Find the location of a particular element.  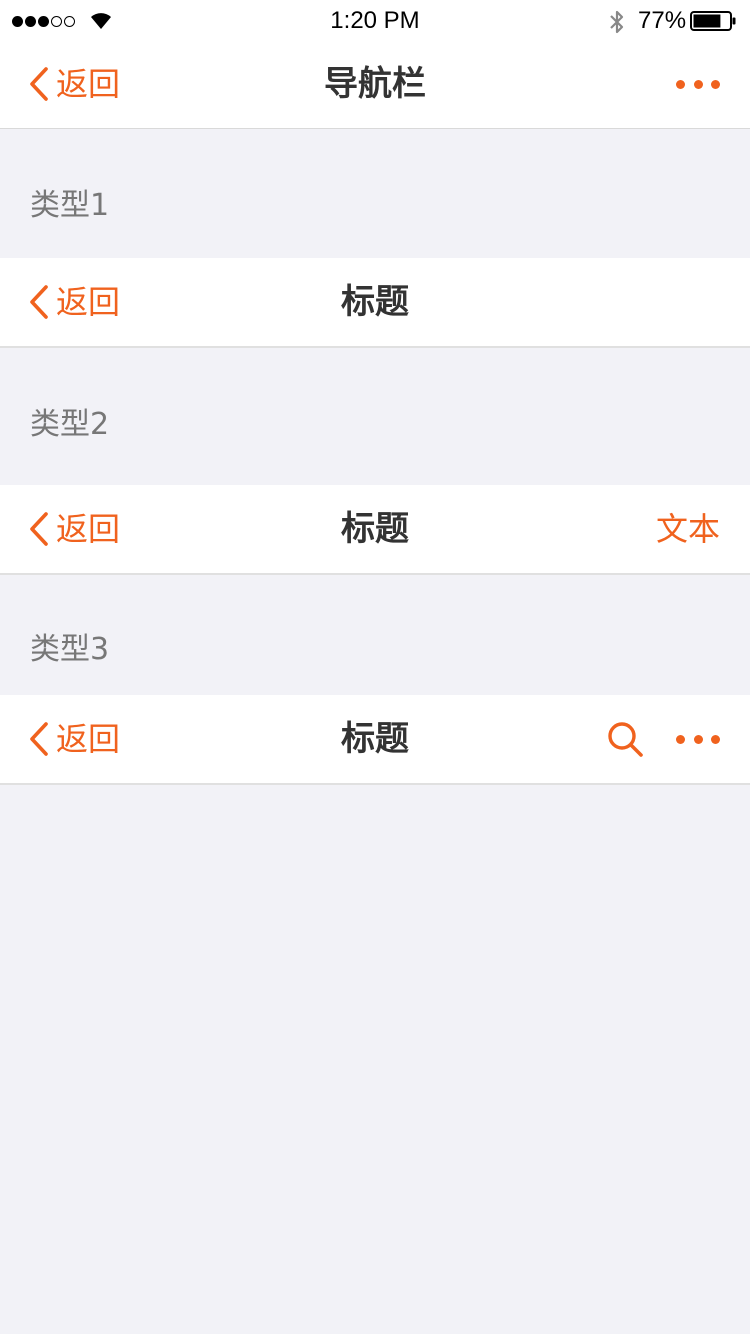

main-navbar: 返回 导航栏 is located at coordinates (375, 84).